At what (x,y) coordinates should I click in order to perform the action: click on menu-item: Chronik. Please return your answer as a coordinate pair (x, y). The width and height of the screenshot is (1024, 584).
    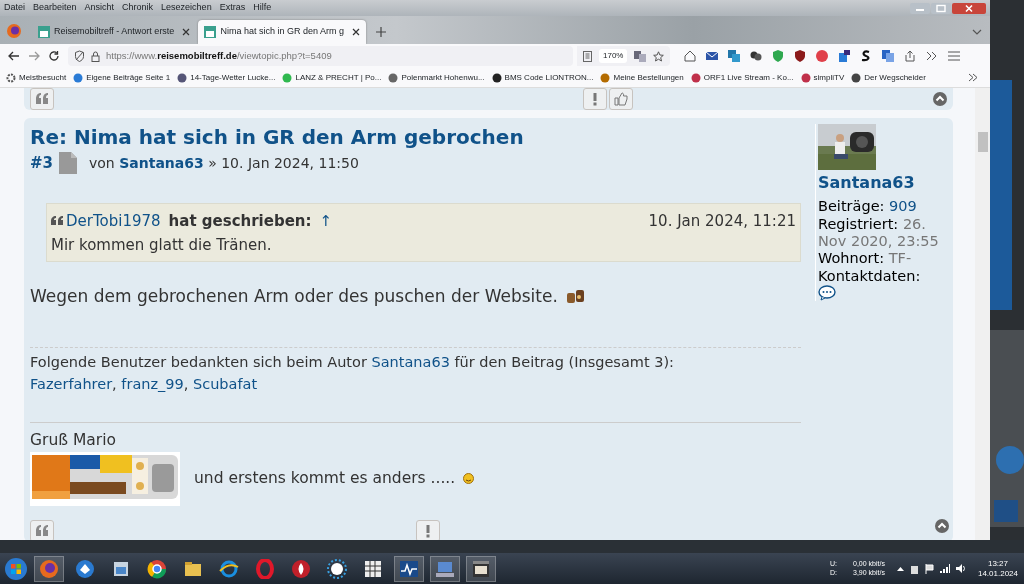
    Looking at the image, I should click on (138, 8).